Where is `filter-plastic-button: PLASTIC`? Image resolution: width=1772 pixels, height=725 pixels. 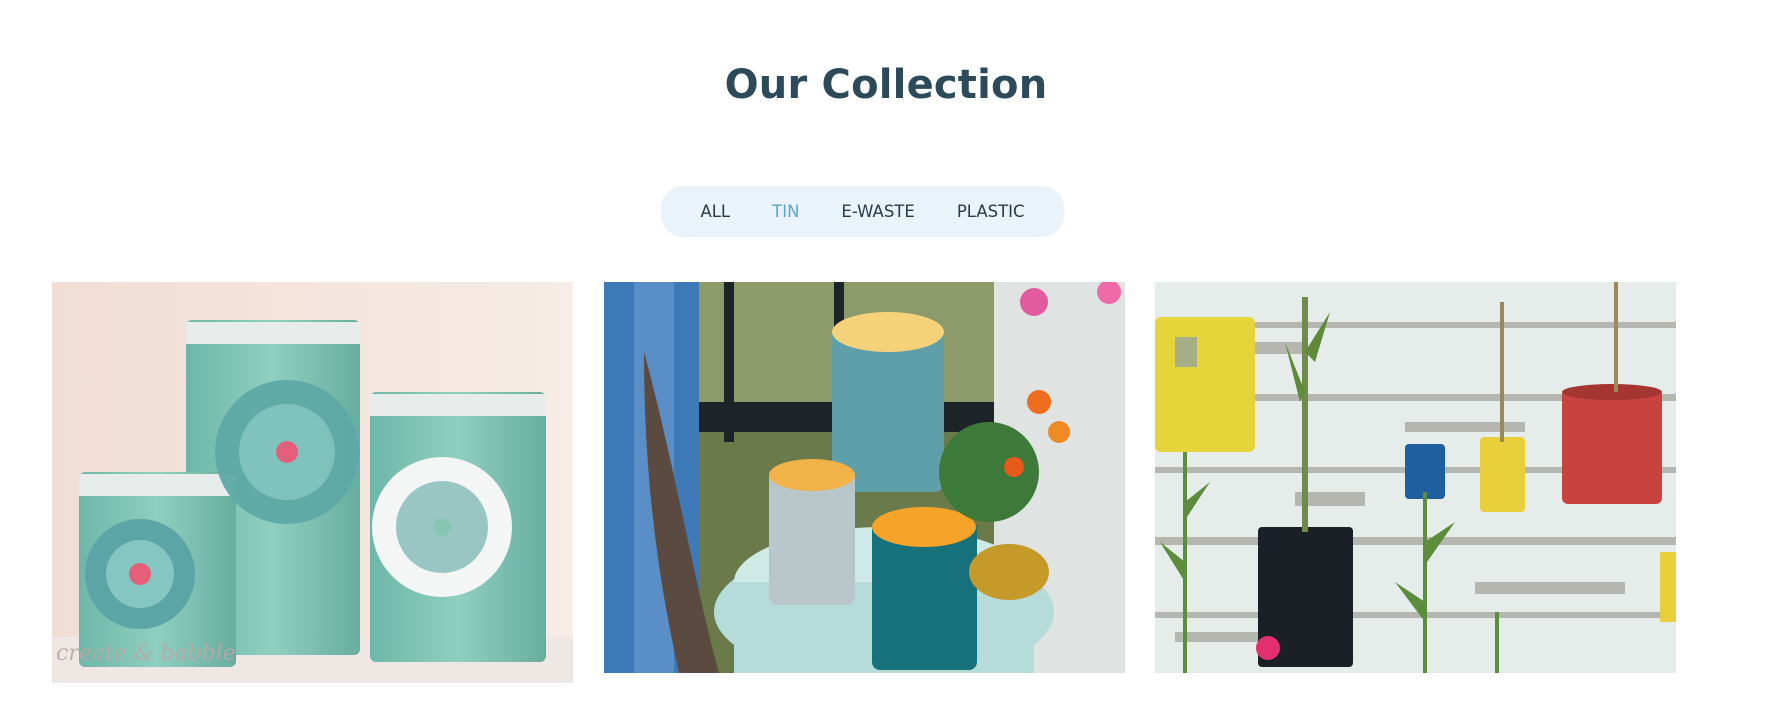
filter-plastic-button: PLASTIC is located at coordinates (991, 211).